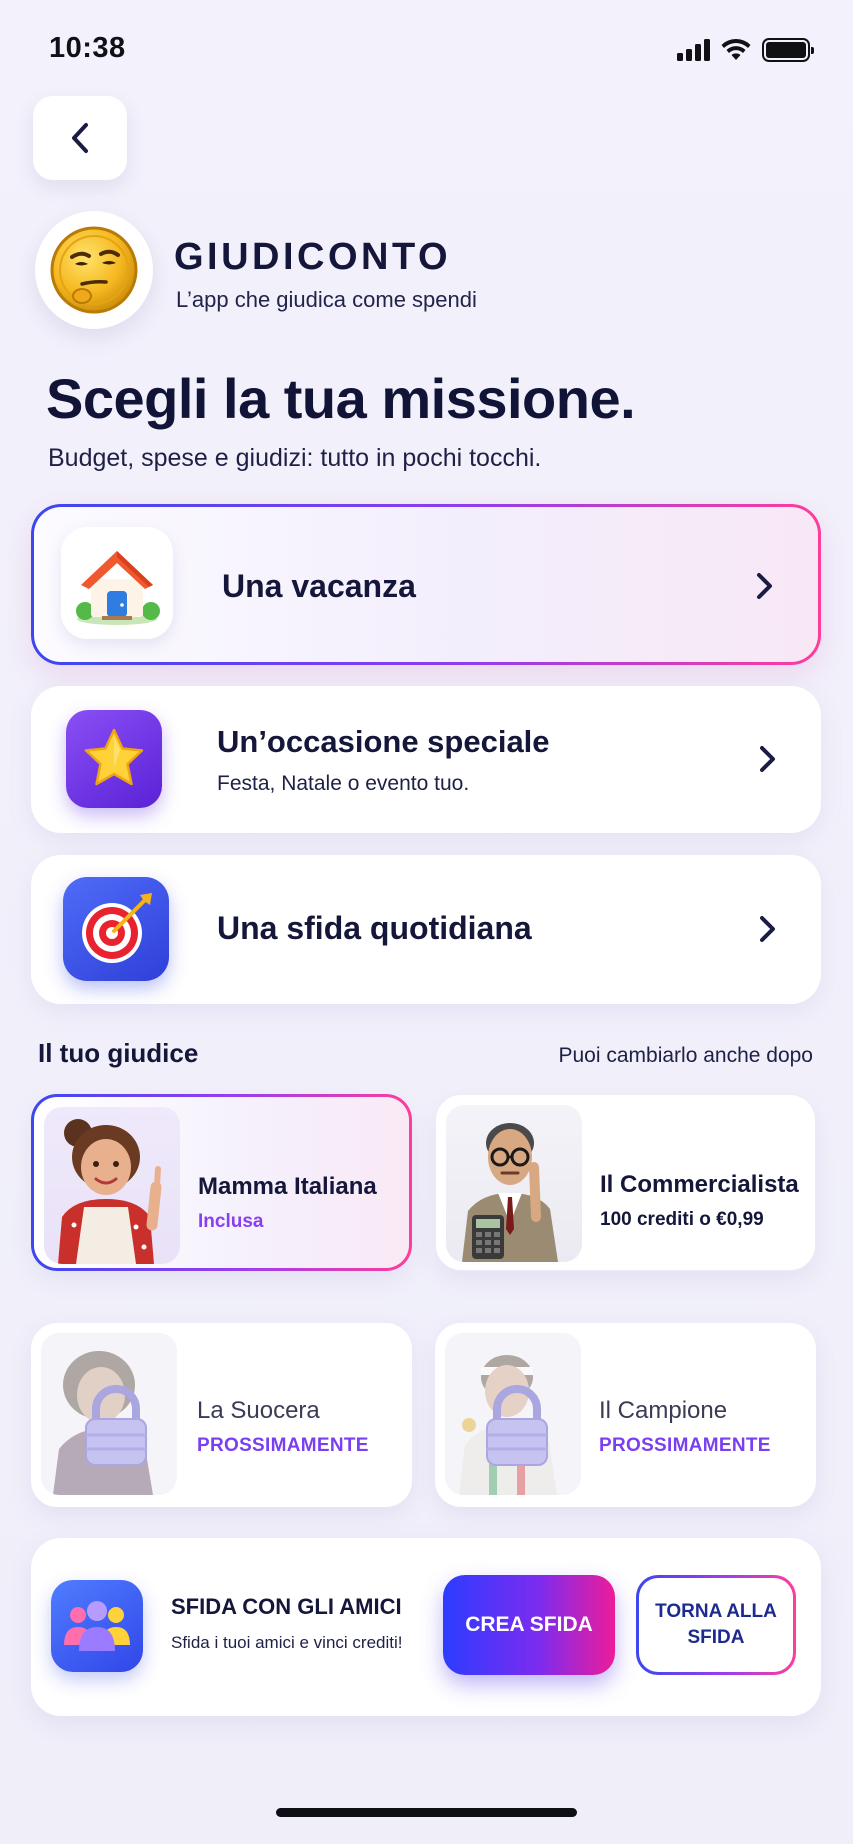 The width and height of the screenshot is (853, 1844). What do you see at coordinates (426, 584) in the screenshot?
I see `mission-card-vacanza: Una vacanza` at bounding box center [426, 584].